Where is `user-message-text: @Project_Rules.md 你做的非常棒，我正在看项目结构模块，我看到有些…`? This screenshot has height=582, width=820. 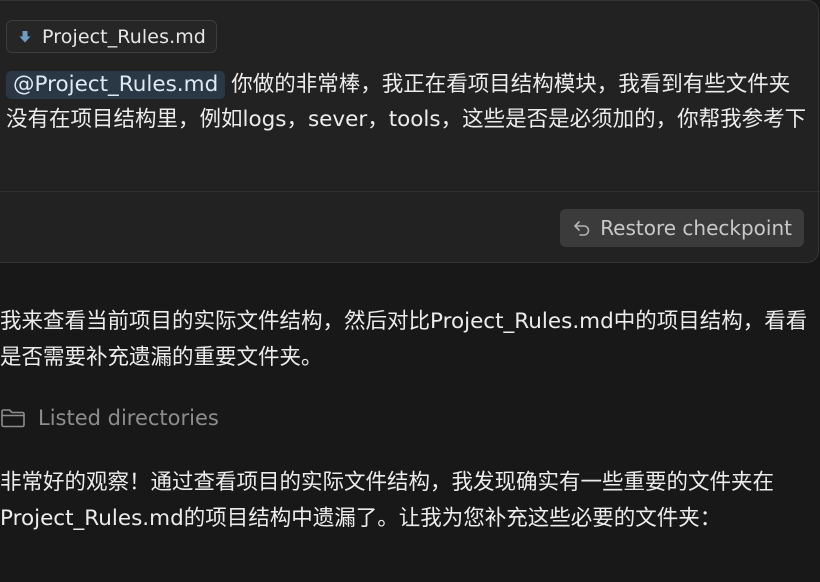
user-message-text: @Project_Rules.md 你做的非常棒，我正在看项目结构模块，我看到有些… is located at coordinates (408, 102).